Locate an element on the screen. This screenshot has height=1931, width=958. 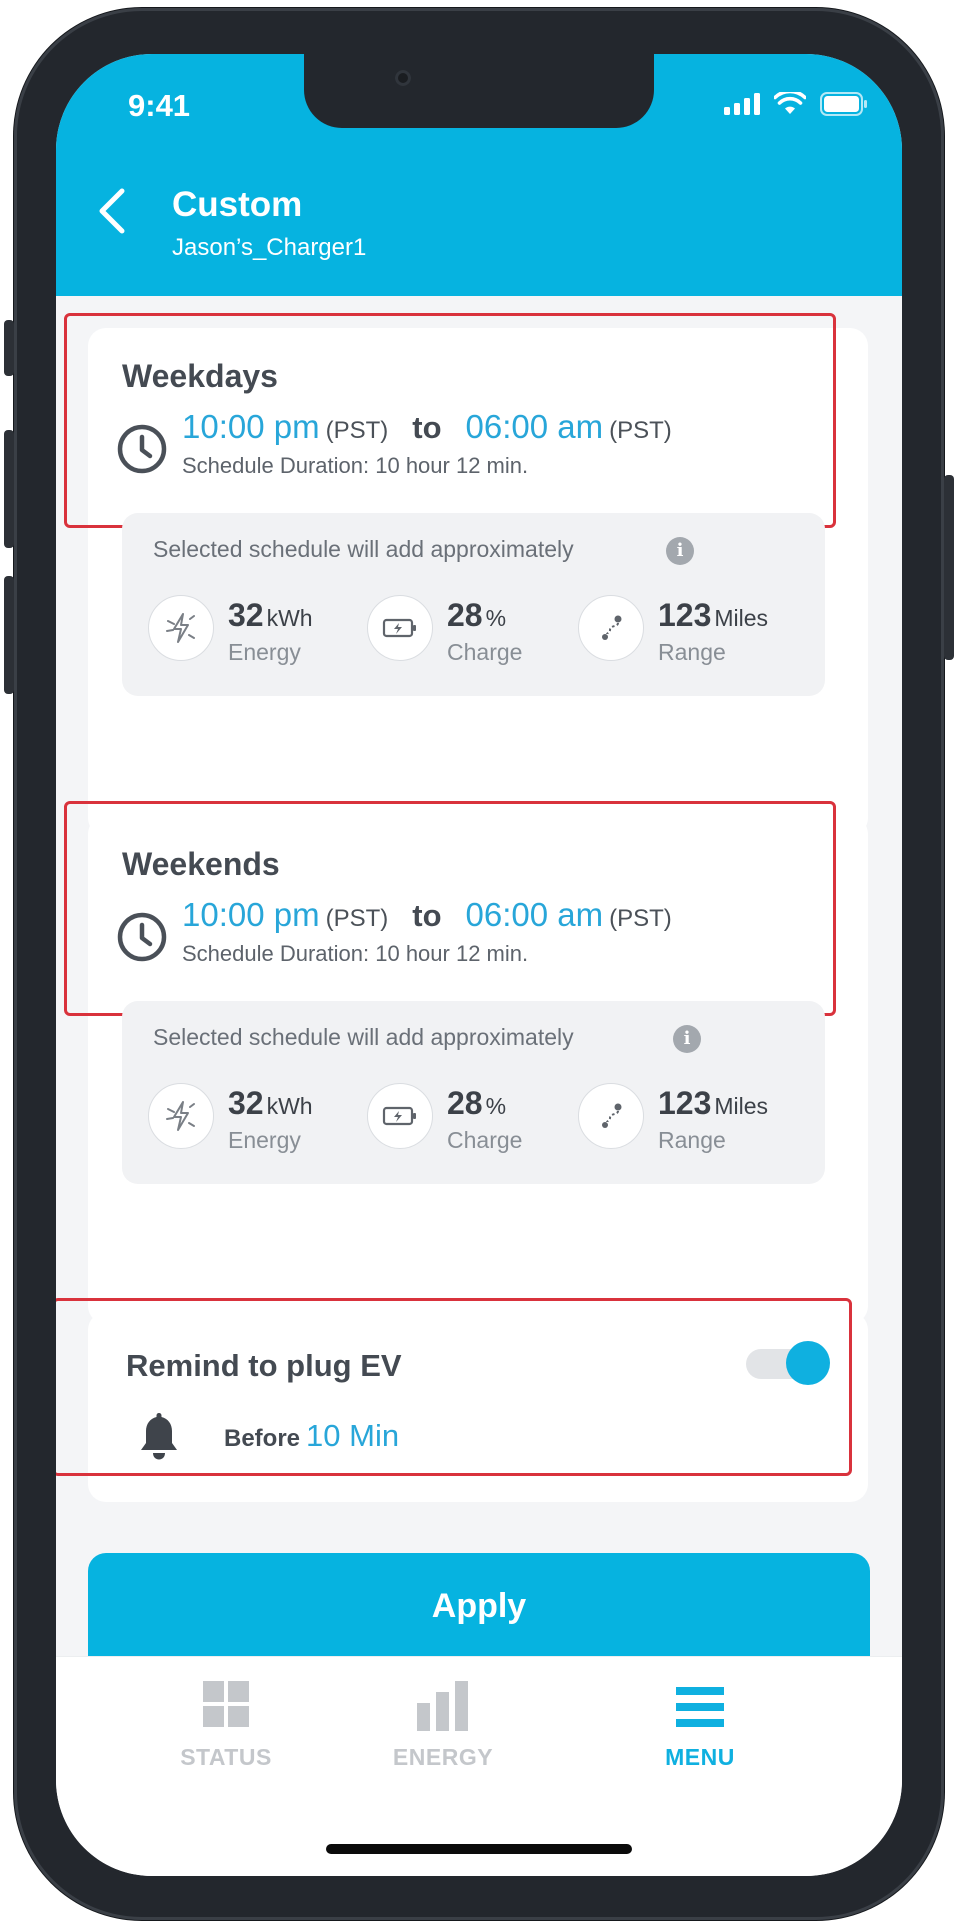
reminder-before: Before 10 Min is located at coordinates (311, 1436).